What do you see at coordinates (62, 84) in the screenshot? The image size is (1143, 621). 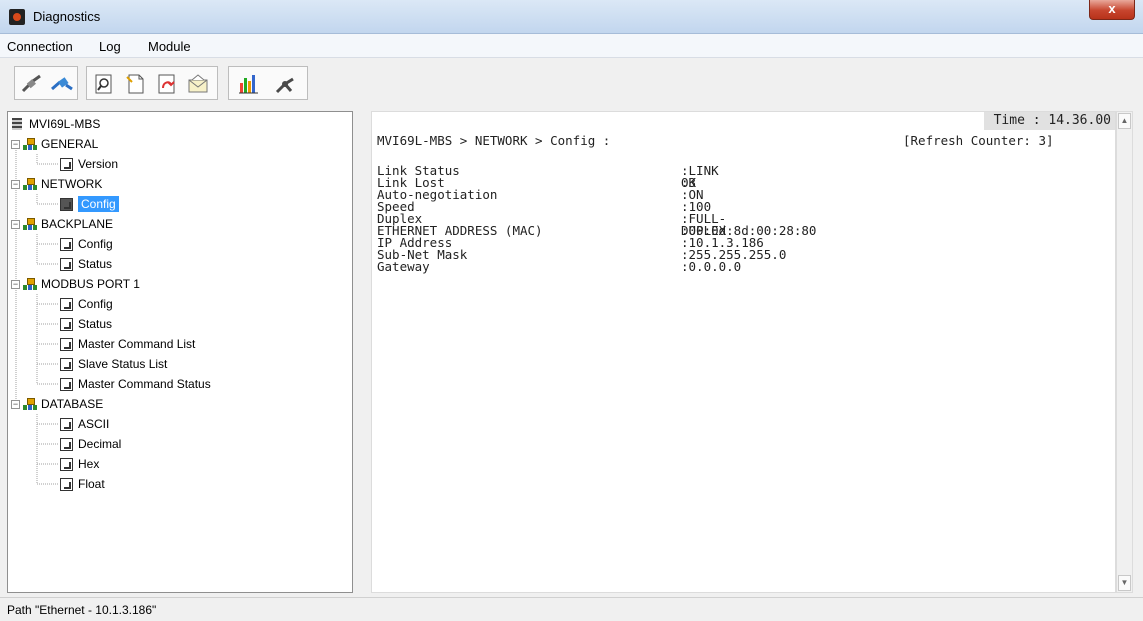 I see `connect-icon` at bounding box center [62, 84].